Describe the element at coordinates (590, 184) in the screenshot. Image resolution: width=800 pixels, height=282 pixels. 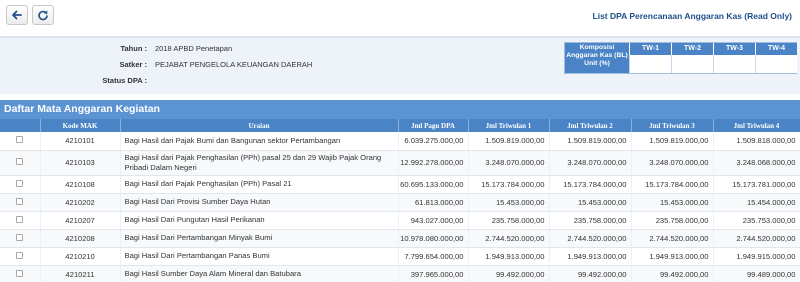
I see `triwulan-2-cell: 15.173.784.000,00` at that location.